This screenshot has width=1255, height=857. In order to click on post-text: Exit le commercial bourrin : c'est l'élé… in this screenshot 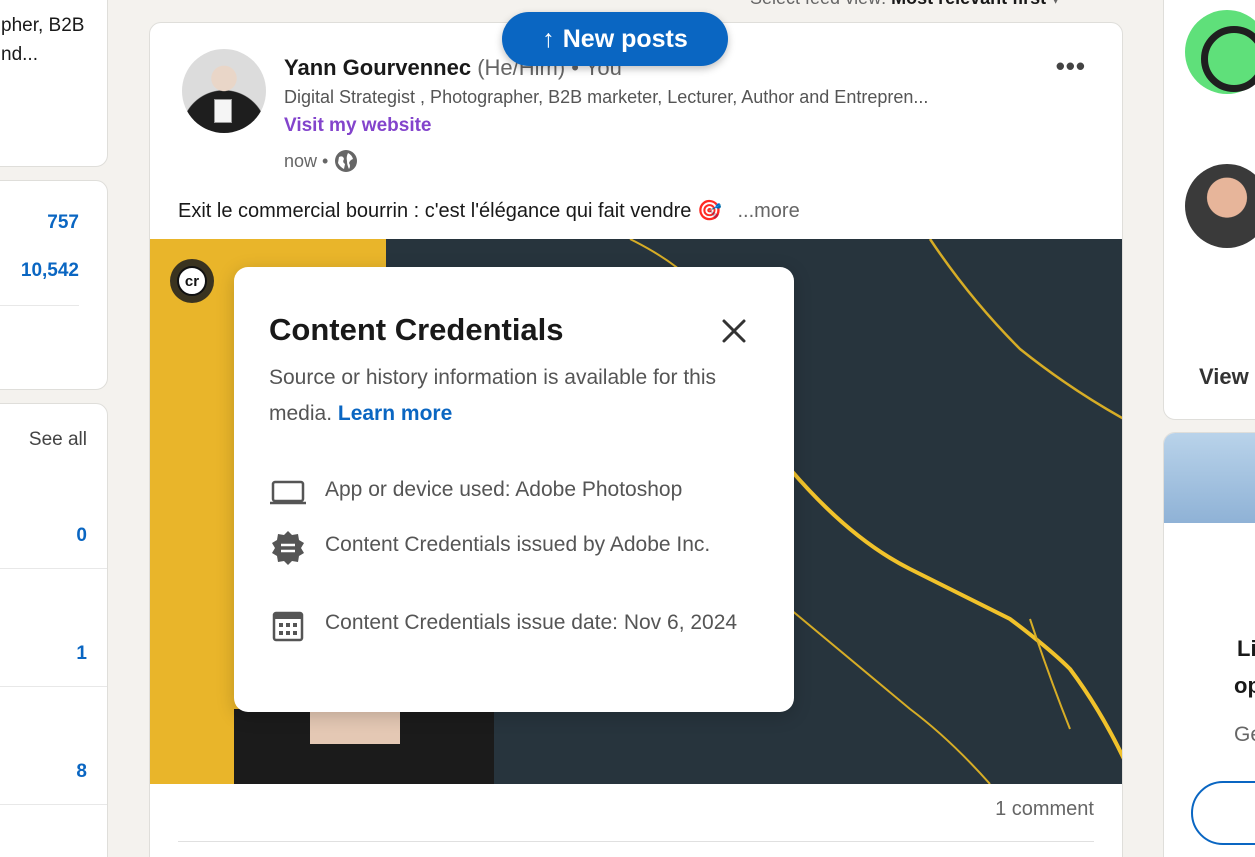, I will do `click(489, 210)`.